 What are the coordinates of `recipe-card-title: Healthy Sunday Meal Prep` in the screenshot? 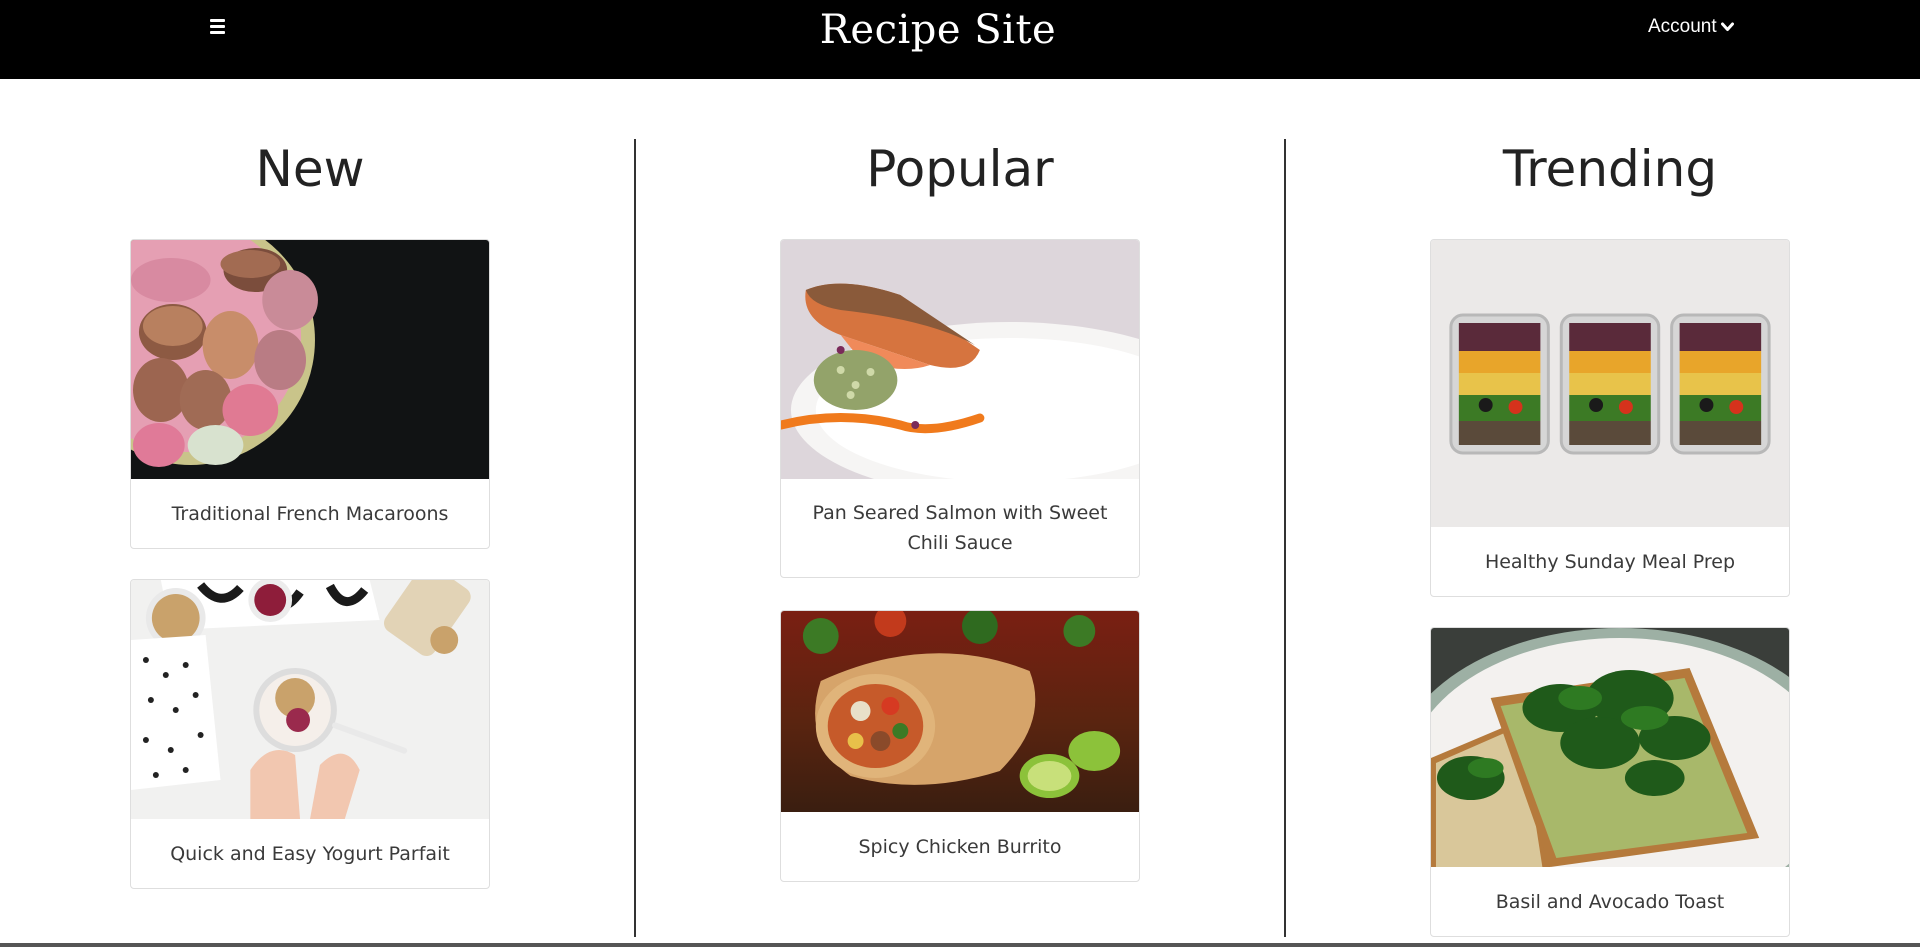 It's located at (1610, 561).